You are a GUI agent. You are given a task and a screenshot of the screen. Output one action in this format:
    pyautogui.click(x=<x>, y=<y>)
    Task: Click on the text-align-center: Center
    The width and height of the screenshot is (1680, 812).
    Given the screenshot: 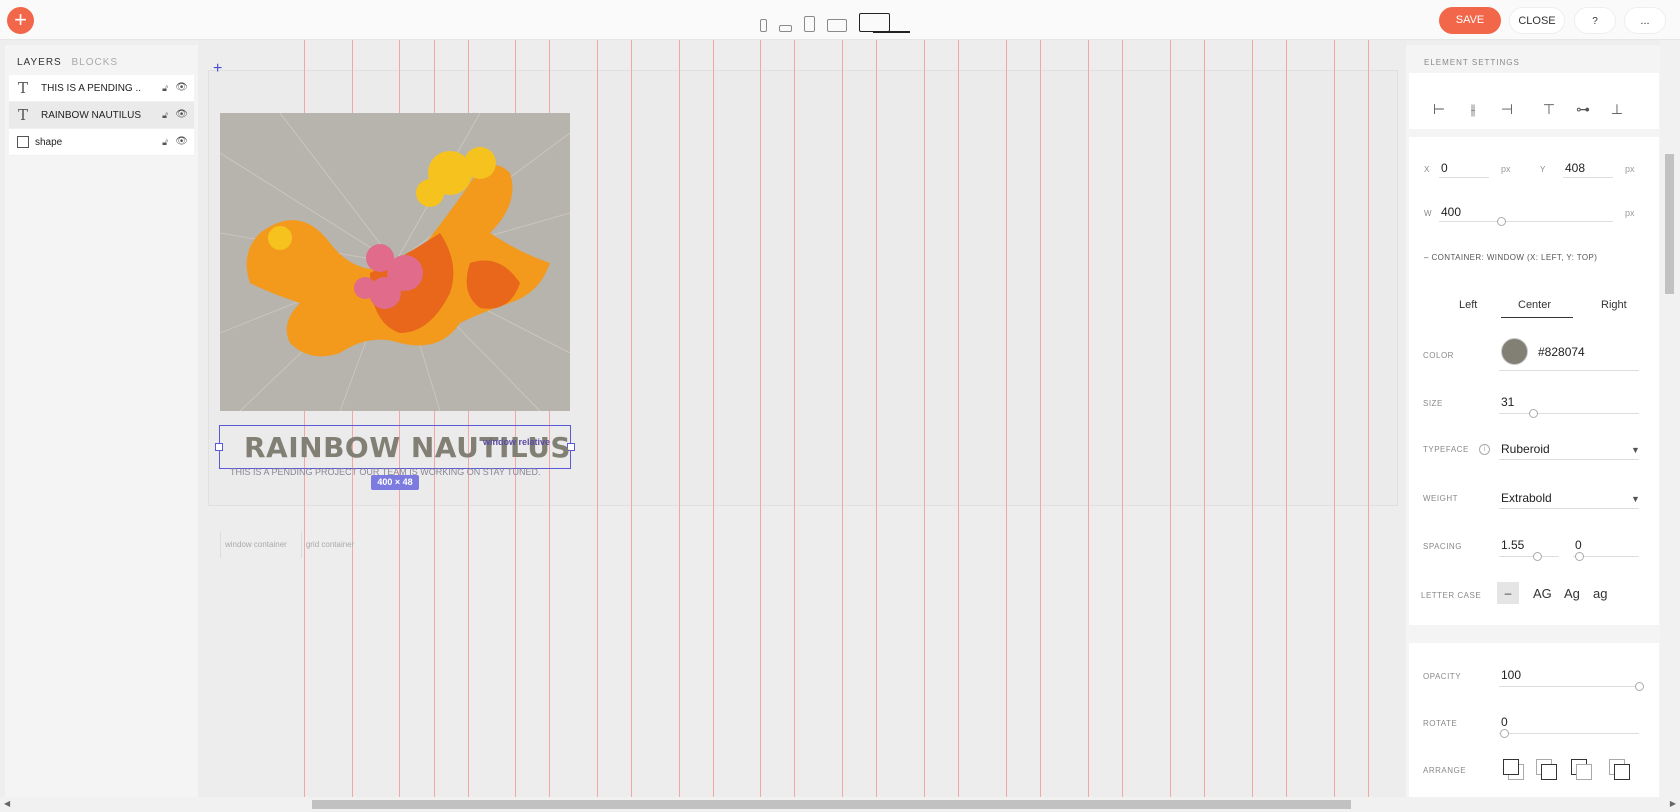 What is the action you would take?
    pyautogui.click(x=1534, y=305)
    